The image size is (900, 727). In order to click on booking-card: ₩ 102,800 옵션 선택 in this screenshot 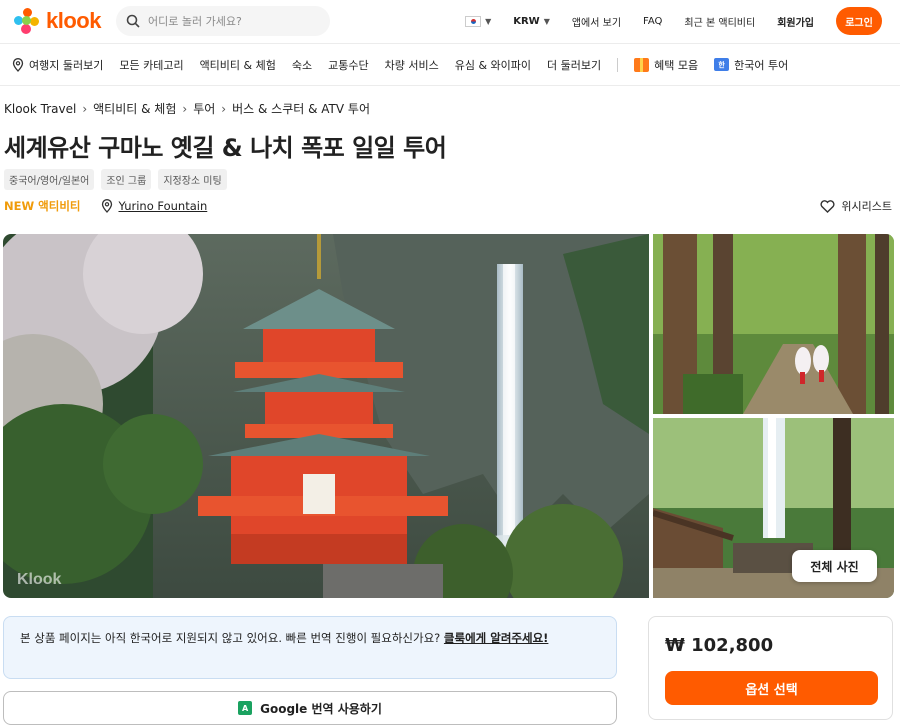, I will do `click(770, 668)`.